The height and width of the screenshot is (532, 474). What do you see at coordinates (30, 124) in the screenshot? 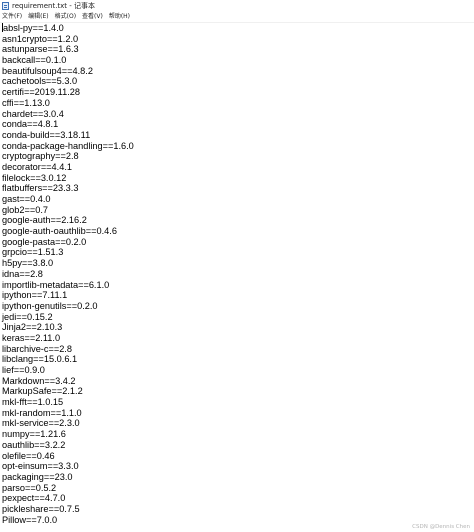
I see `text-line: conda==4.8.1` at bounding box center [30, 124].